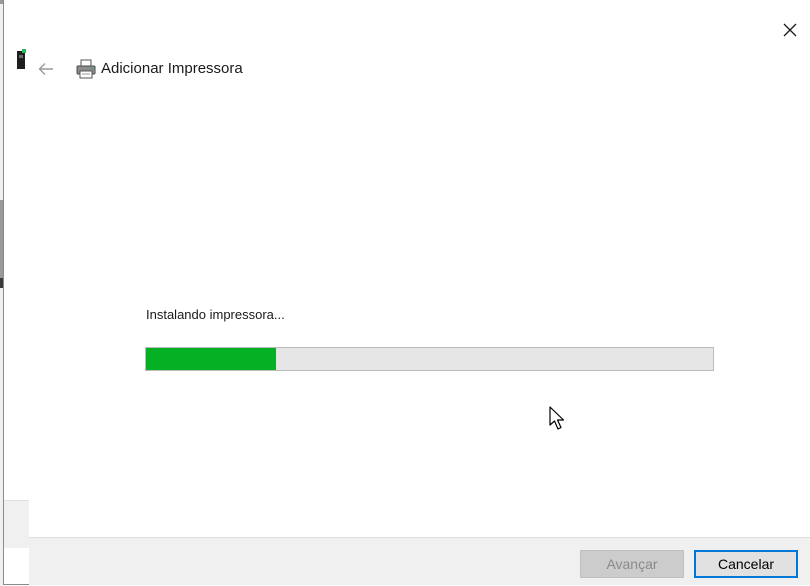 This screenshot has height=586, width=810. Describe the element at coordinates (419, 561) in the screenshot. I see `dialog-footer: Avançar Cancelar` at that location.